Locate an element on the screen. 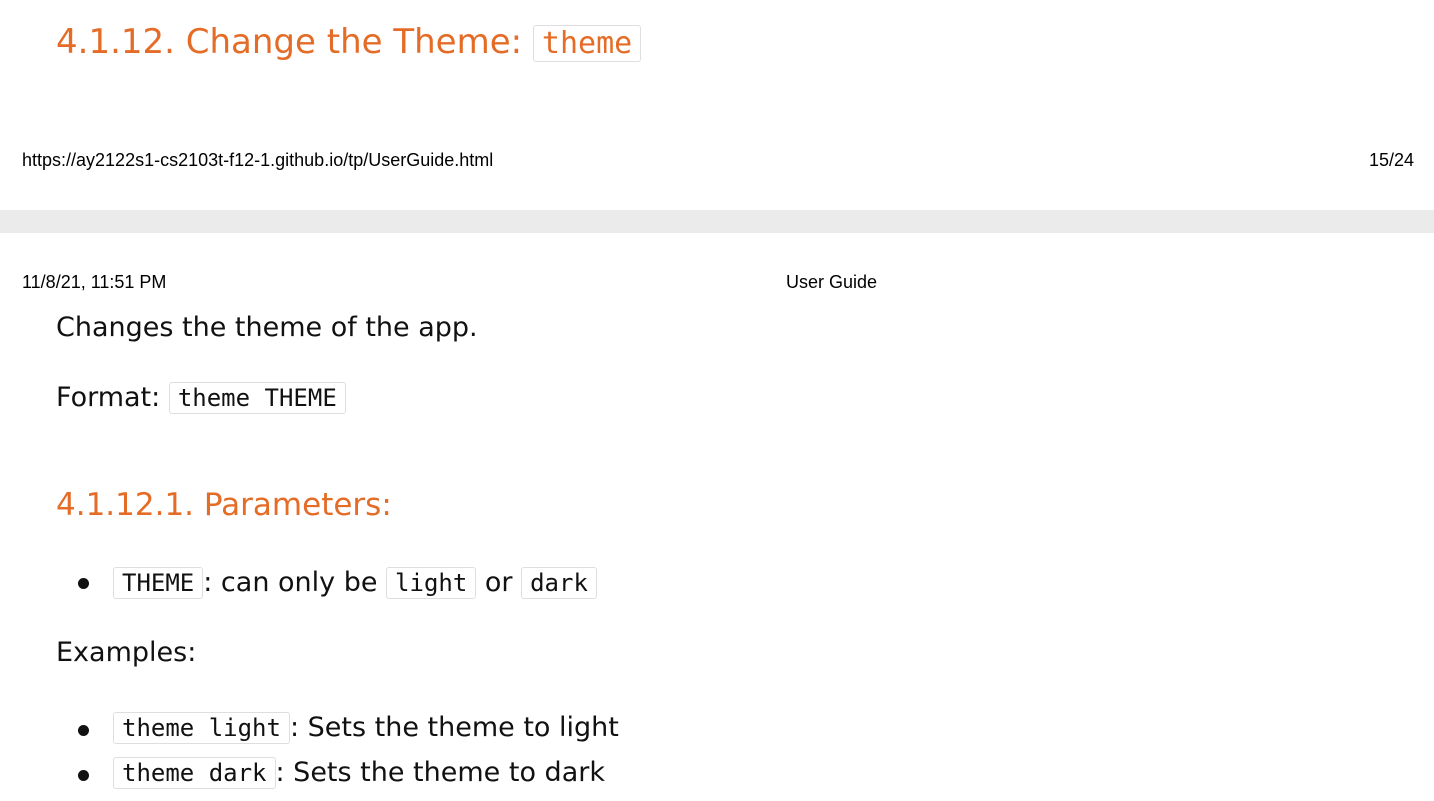  example-text: : Sets the theme to dark is located at coordinates (440, 772).